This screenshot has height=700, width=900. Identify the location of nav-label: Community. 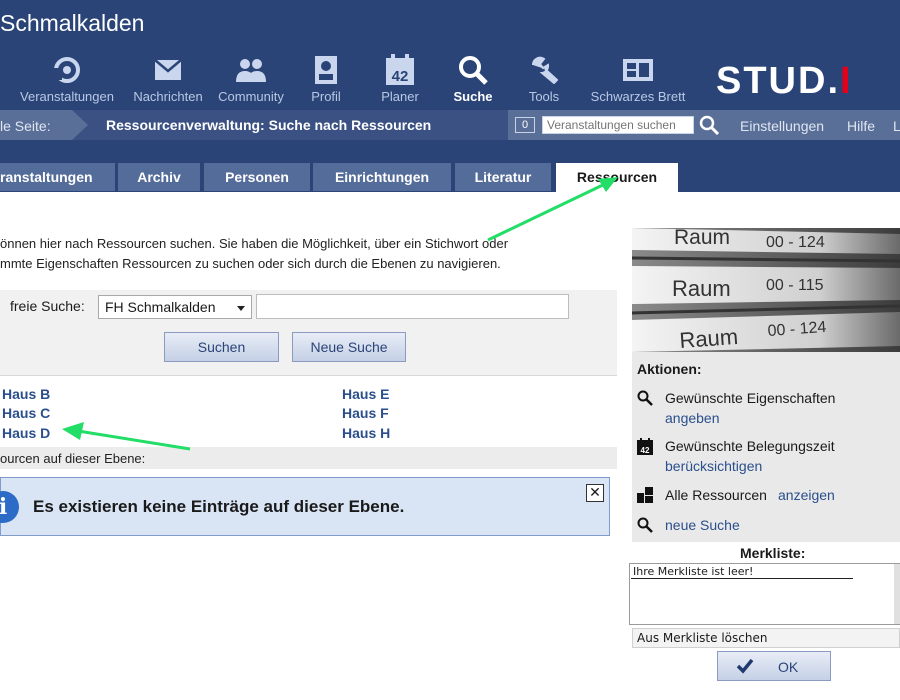
(251, 96).